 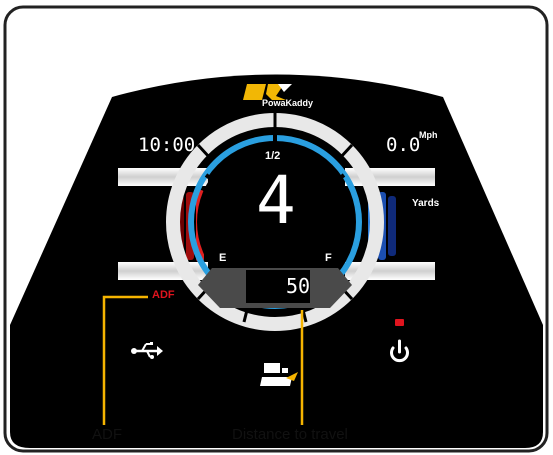 I want to click on distance-unit-label: Yards, so click(x=426, y=203).